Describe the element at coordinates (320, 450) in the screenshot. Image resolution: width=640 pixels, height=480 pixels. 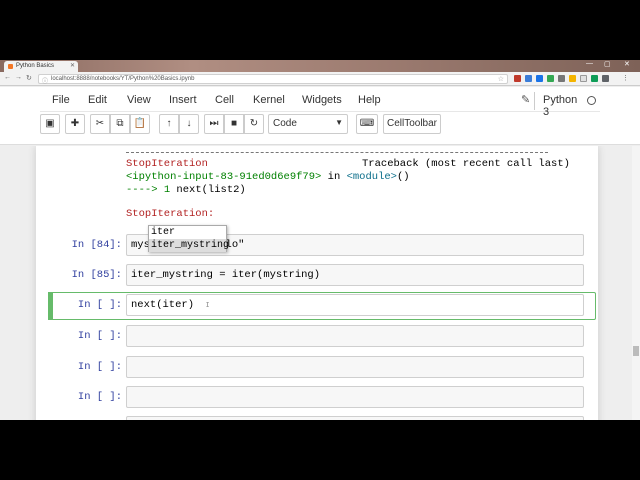
I see `letterbox-bottom` at that location.